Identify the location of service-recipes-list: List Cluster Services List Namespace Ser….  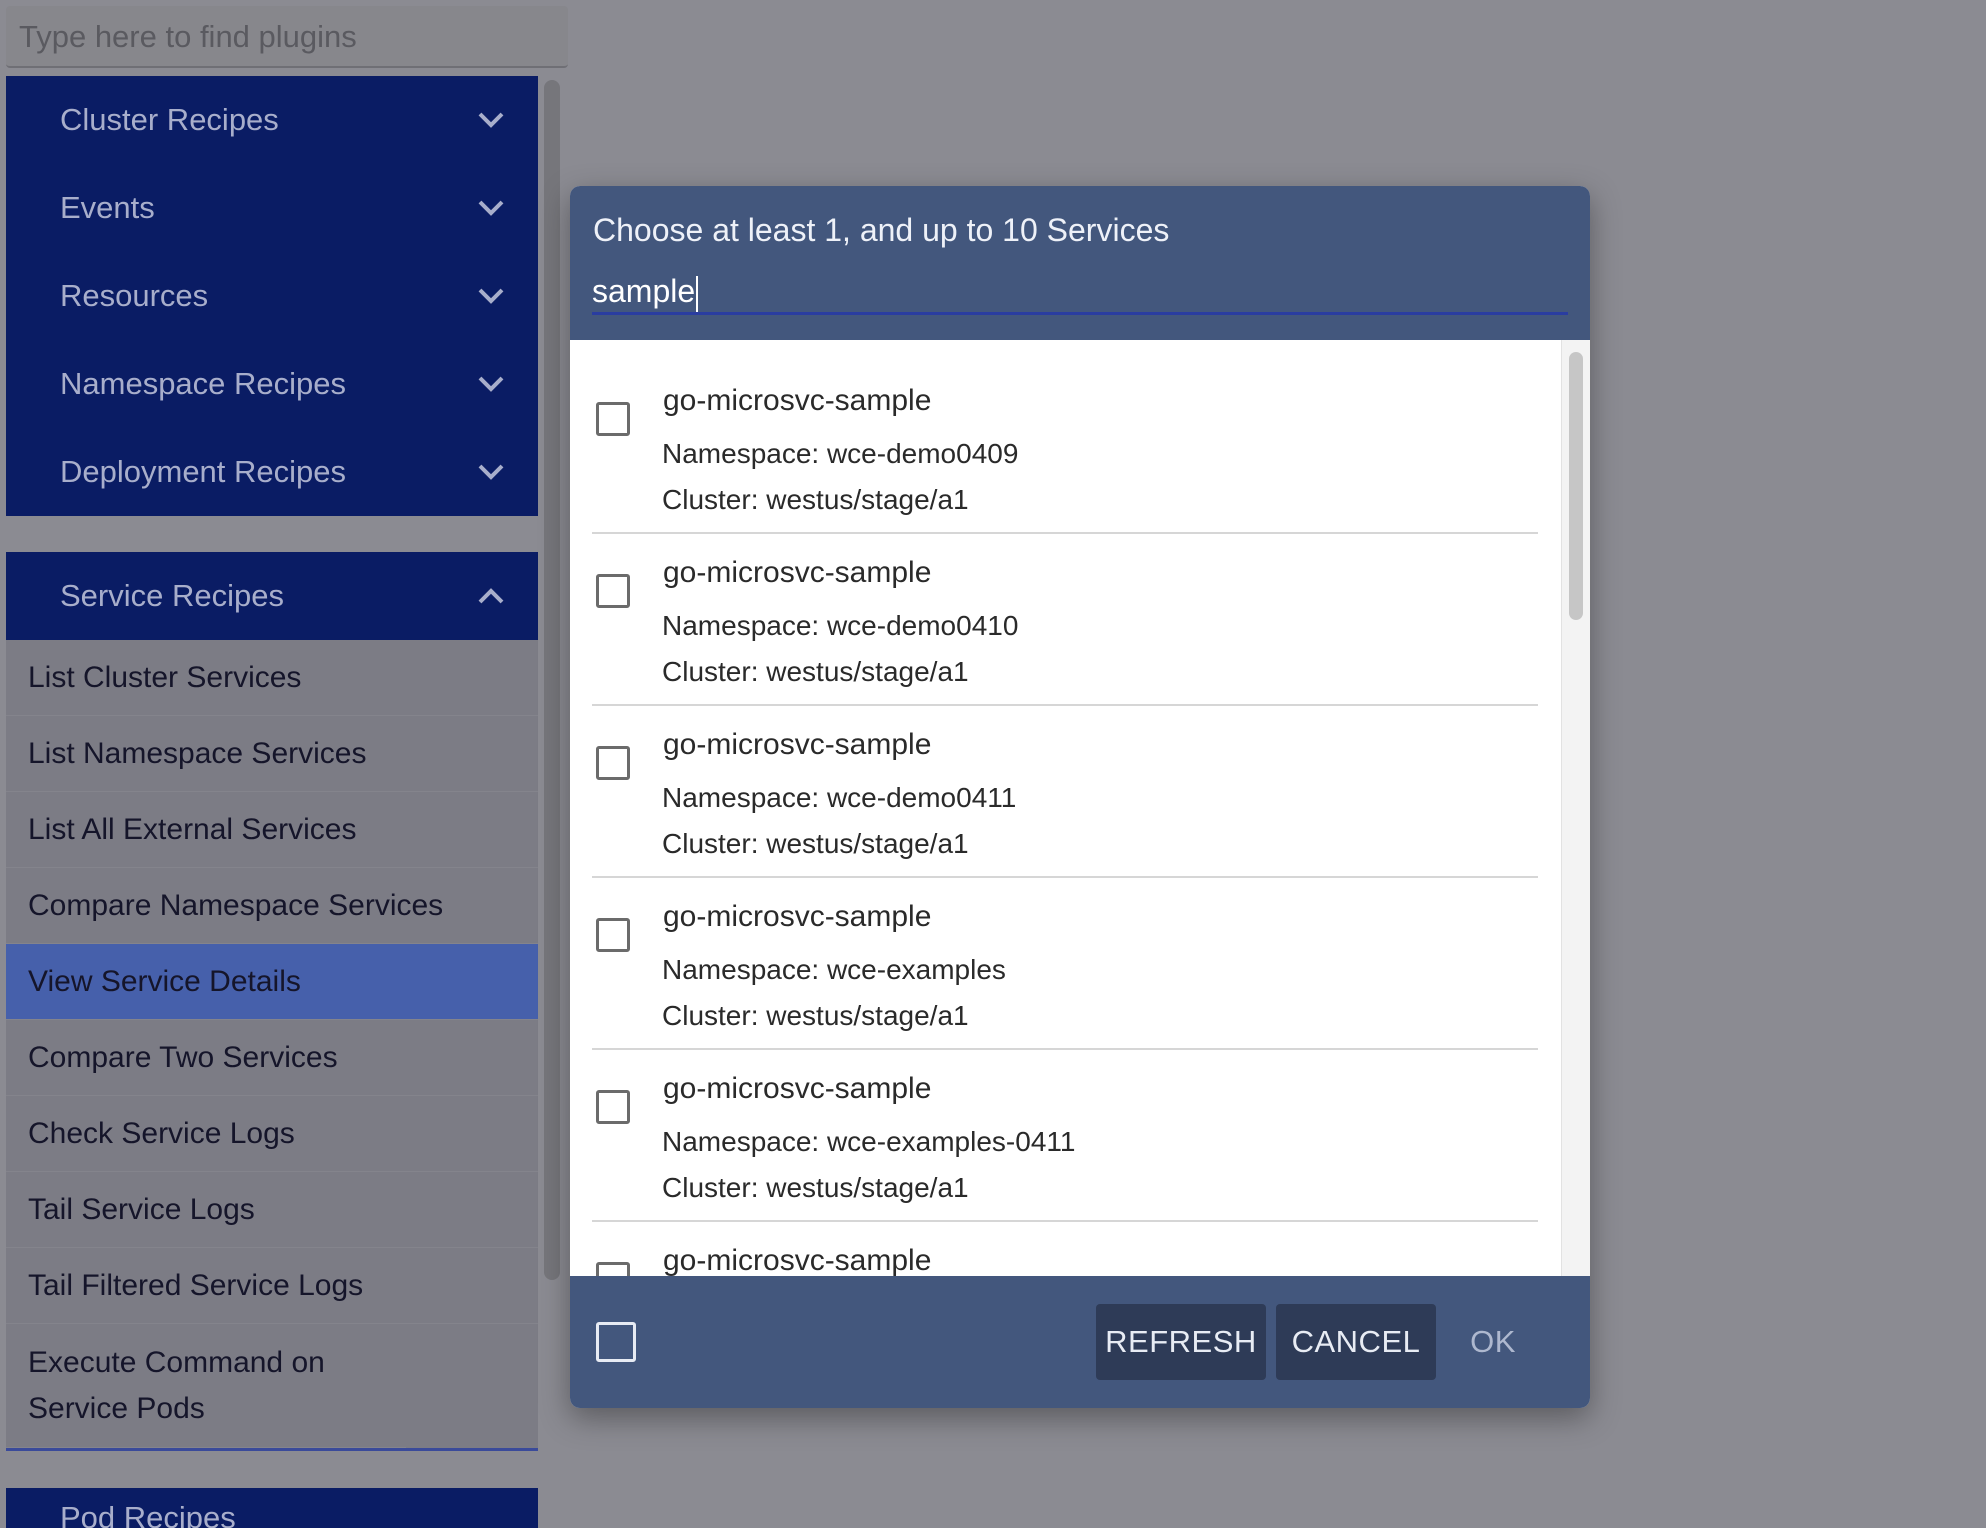
(272, 1045).